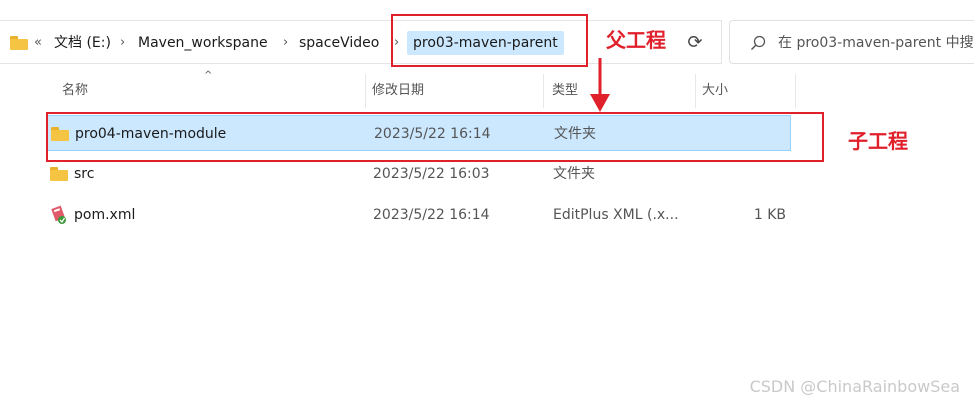 The image size is (974, 402). I want to click on search-input: 在 pro03-maven-parent 中搜, so click(876, 43).